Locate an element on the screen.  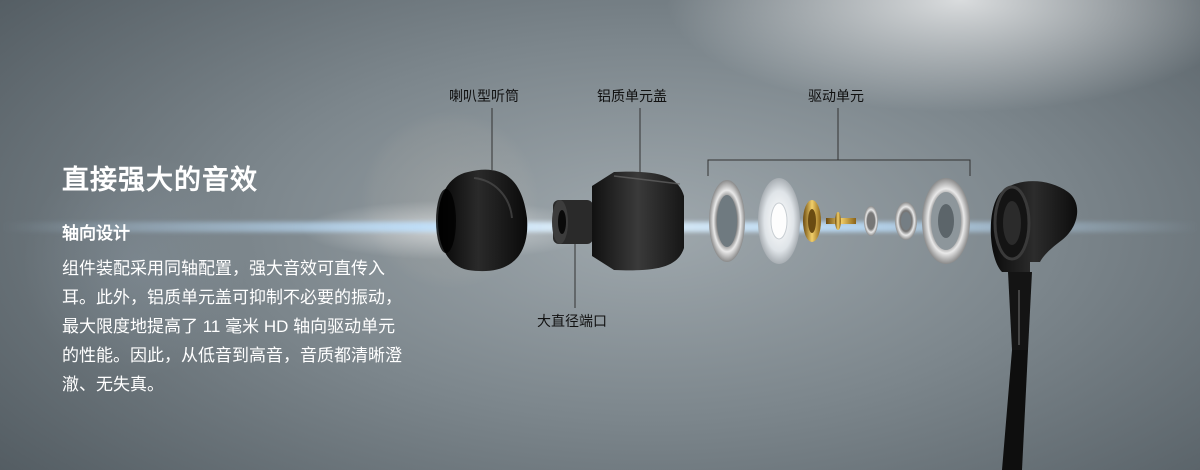
earphone-body-part is located at coordinates (1034, 325).